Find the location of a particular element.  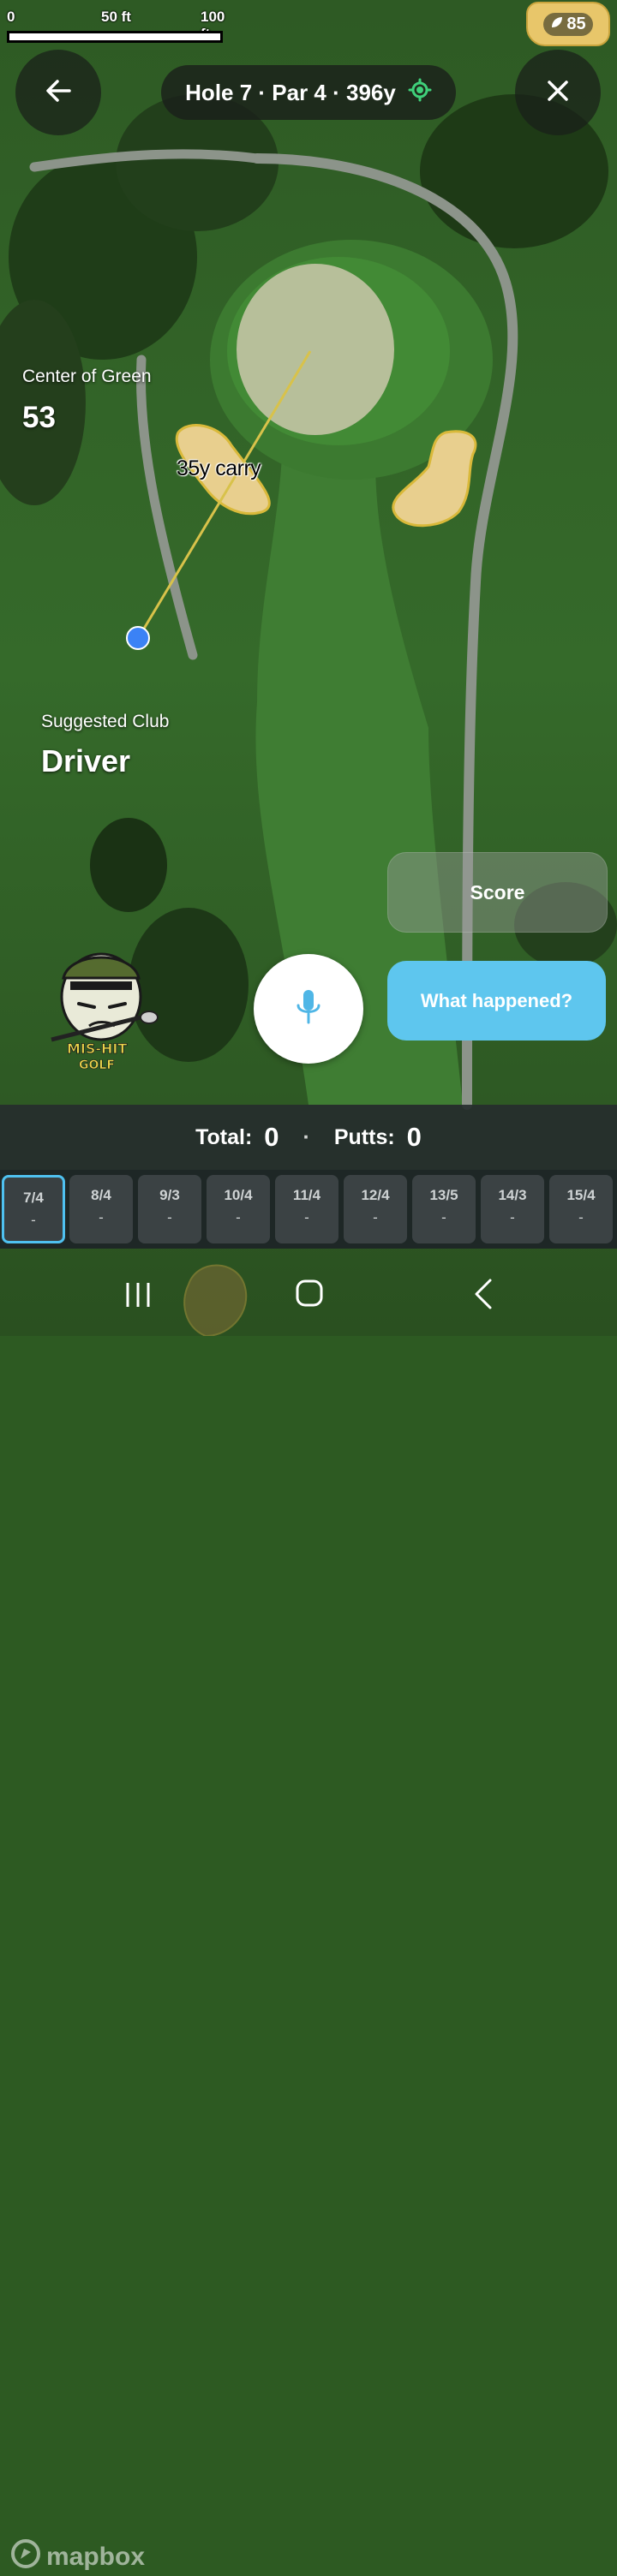

svg-text: MIS-HIT is located at coordinates (97, 1049).